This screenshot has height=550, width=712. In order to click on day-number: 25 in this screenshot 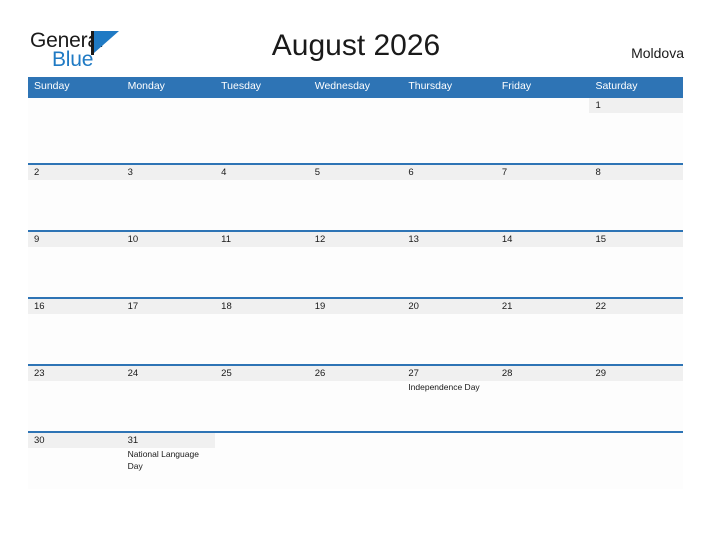, I will do `click(226, 373)`.